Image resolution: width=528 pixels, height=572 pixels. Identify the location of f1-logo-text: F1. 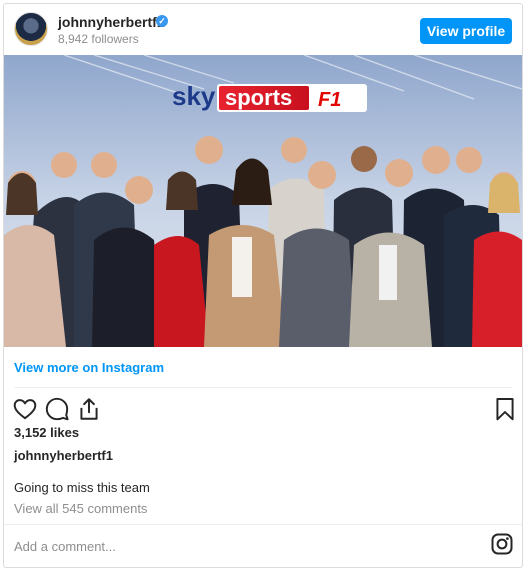
(329, 100).